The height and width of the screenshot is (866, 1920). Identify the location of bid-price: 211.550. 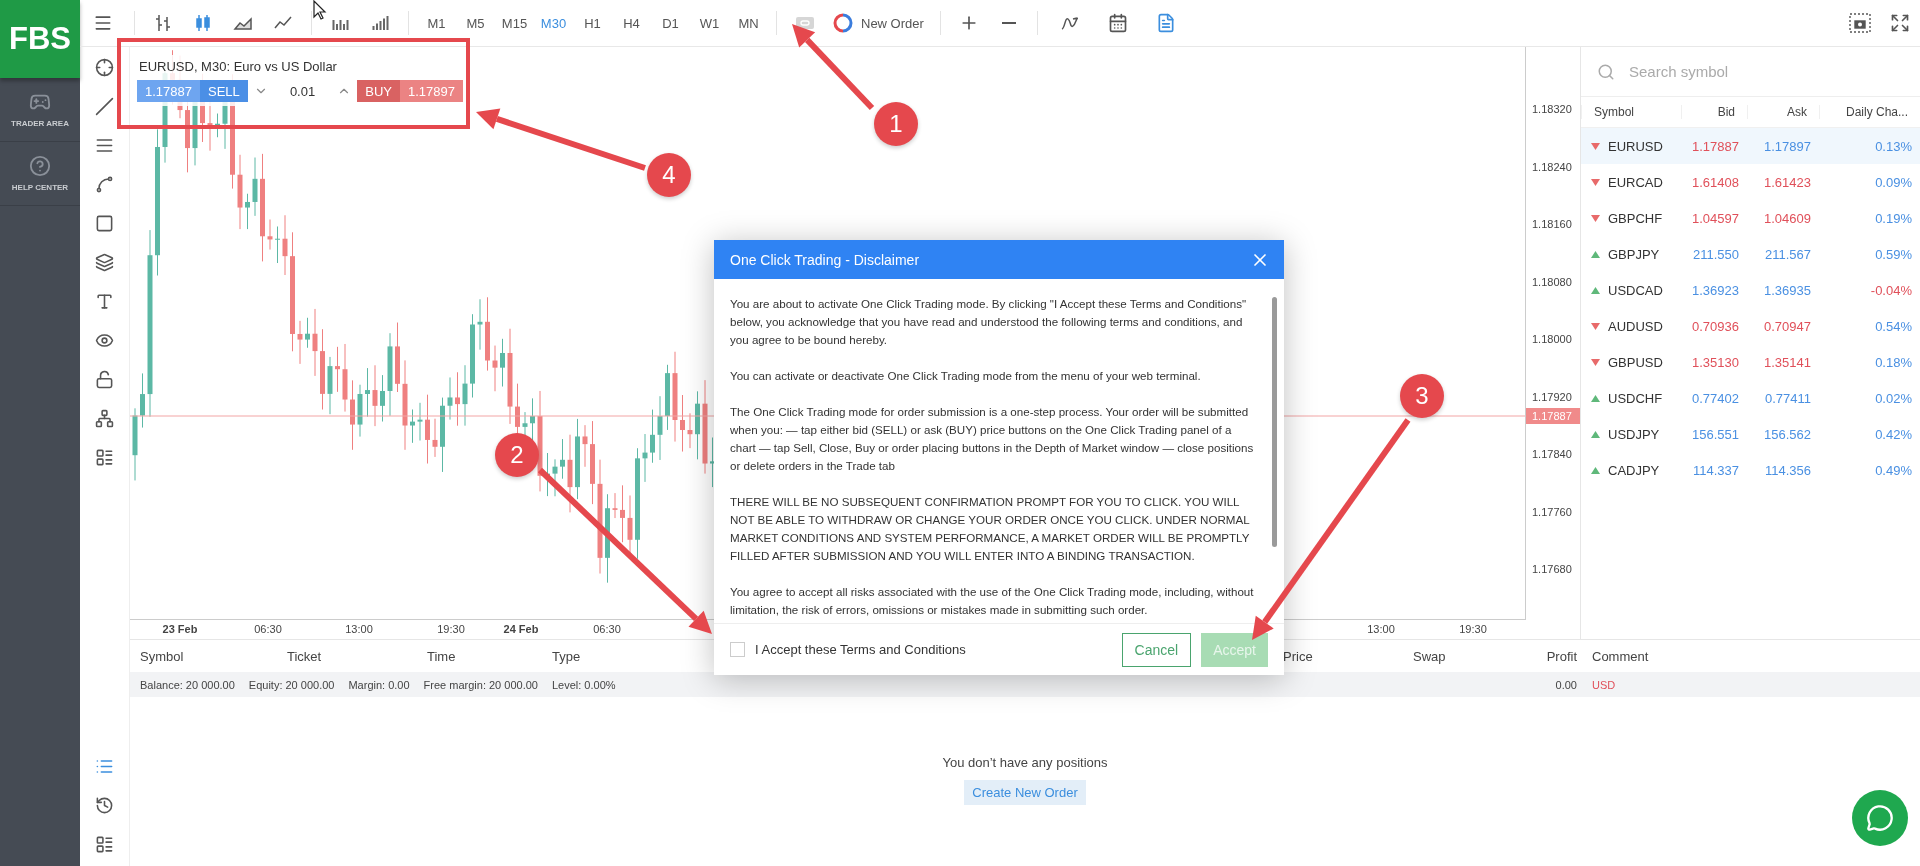
(1715, 254).